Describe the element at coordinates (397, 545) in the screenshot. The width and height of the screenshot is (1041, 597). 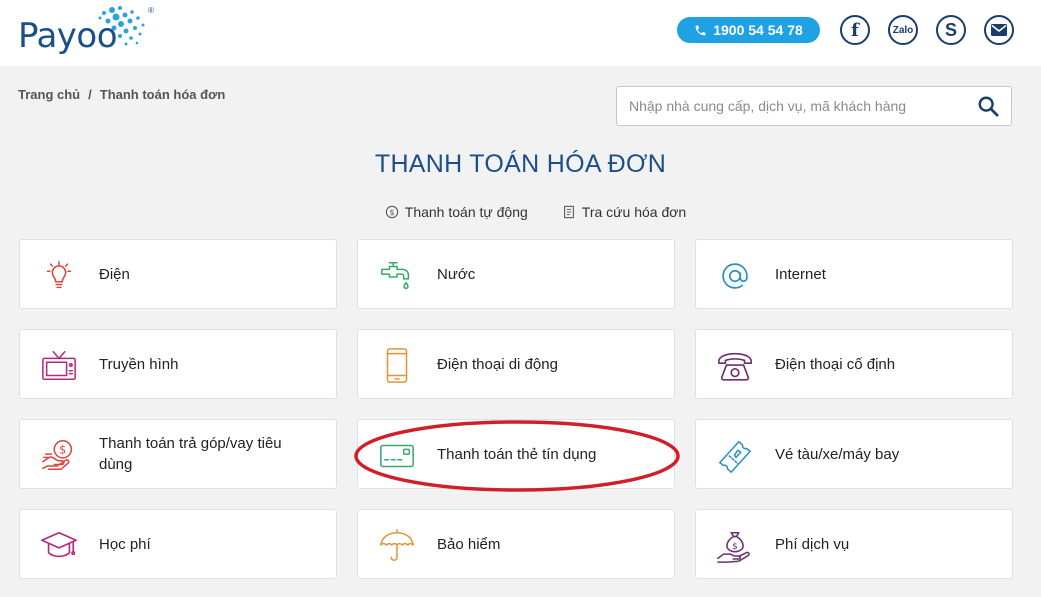
I see `umbrella-icon` at that location.